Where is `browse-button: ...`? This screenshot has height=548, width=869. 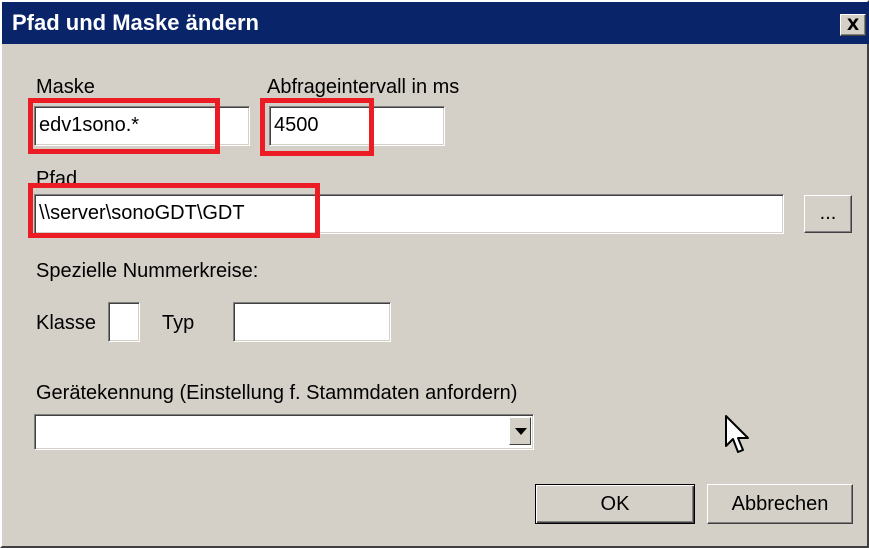 browse-button: ... is located at coordinates (828, 214).